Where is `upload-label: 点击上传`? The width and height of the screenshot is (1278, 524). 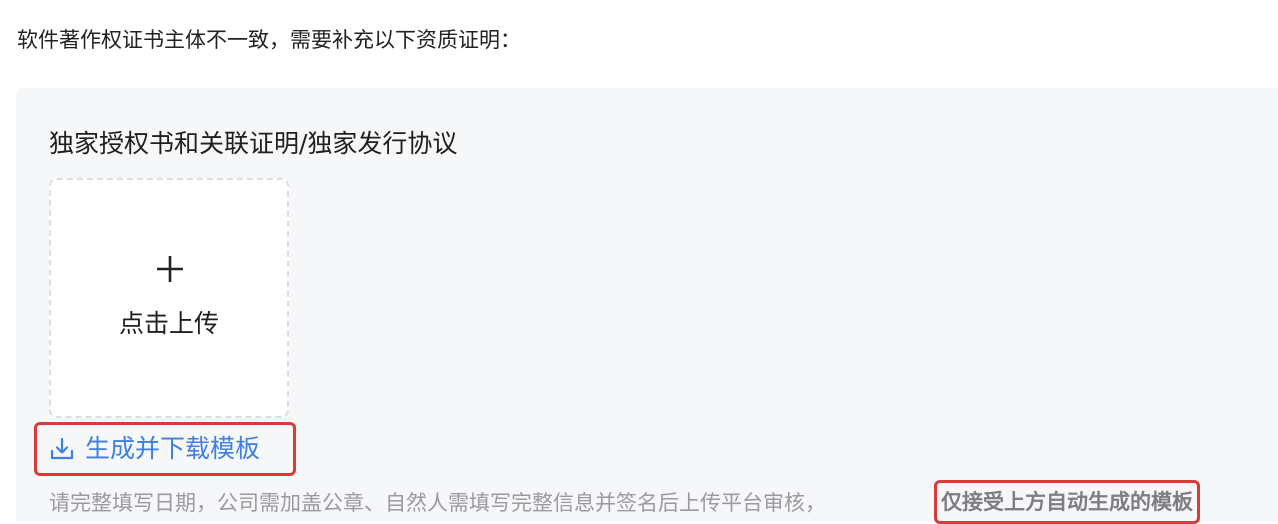
upload-label: 点击上传 is located at coordinates (168, 323).